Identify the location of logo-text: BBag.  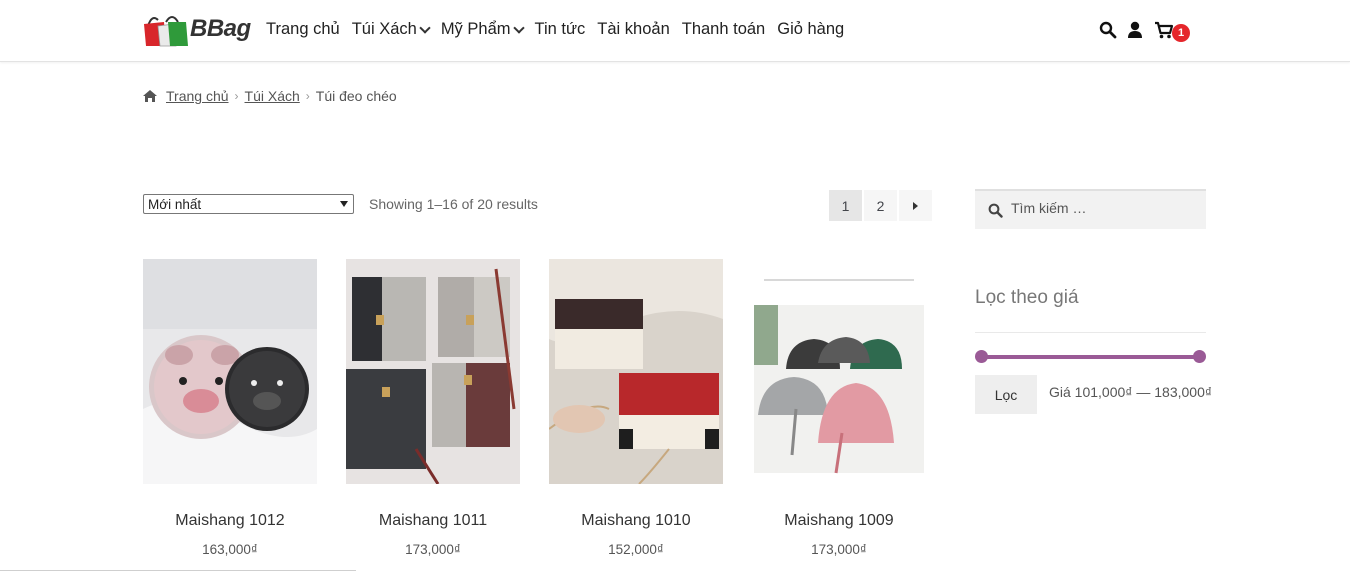
(220, 28).